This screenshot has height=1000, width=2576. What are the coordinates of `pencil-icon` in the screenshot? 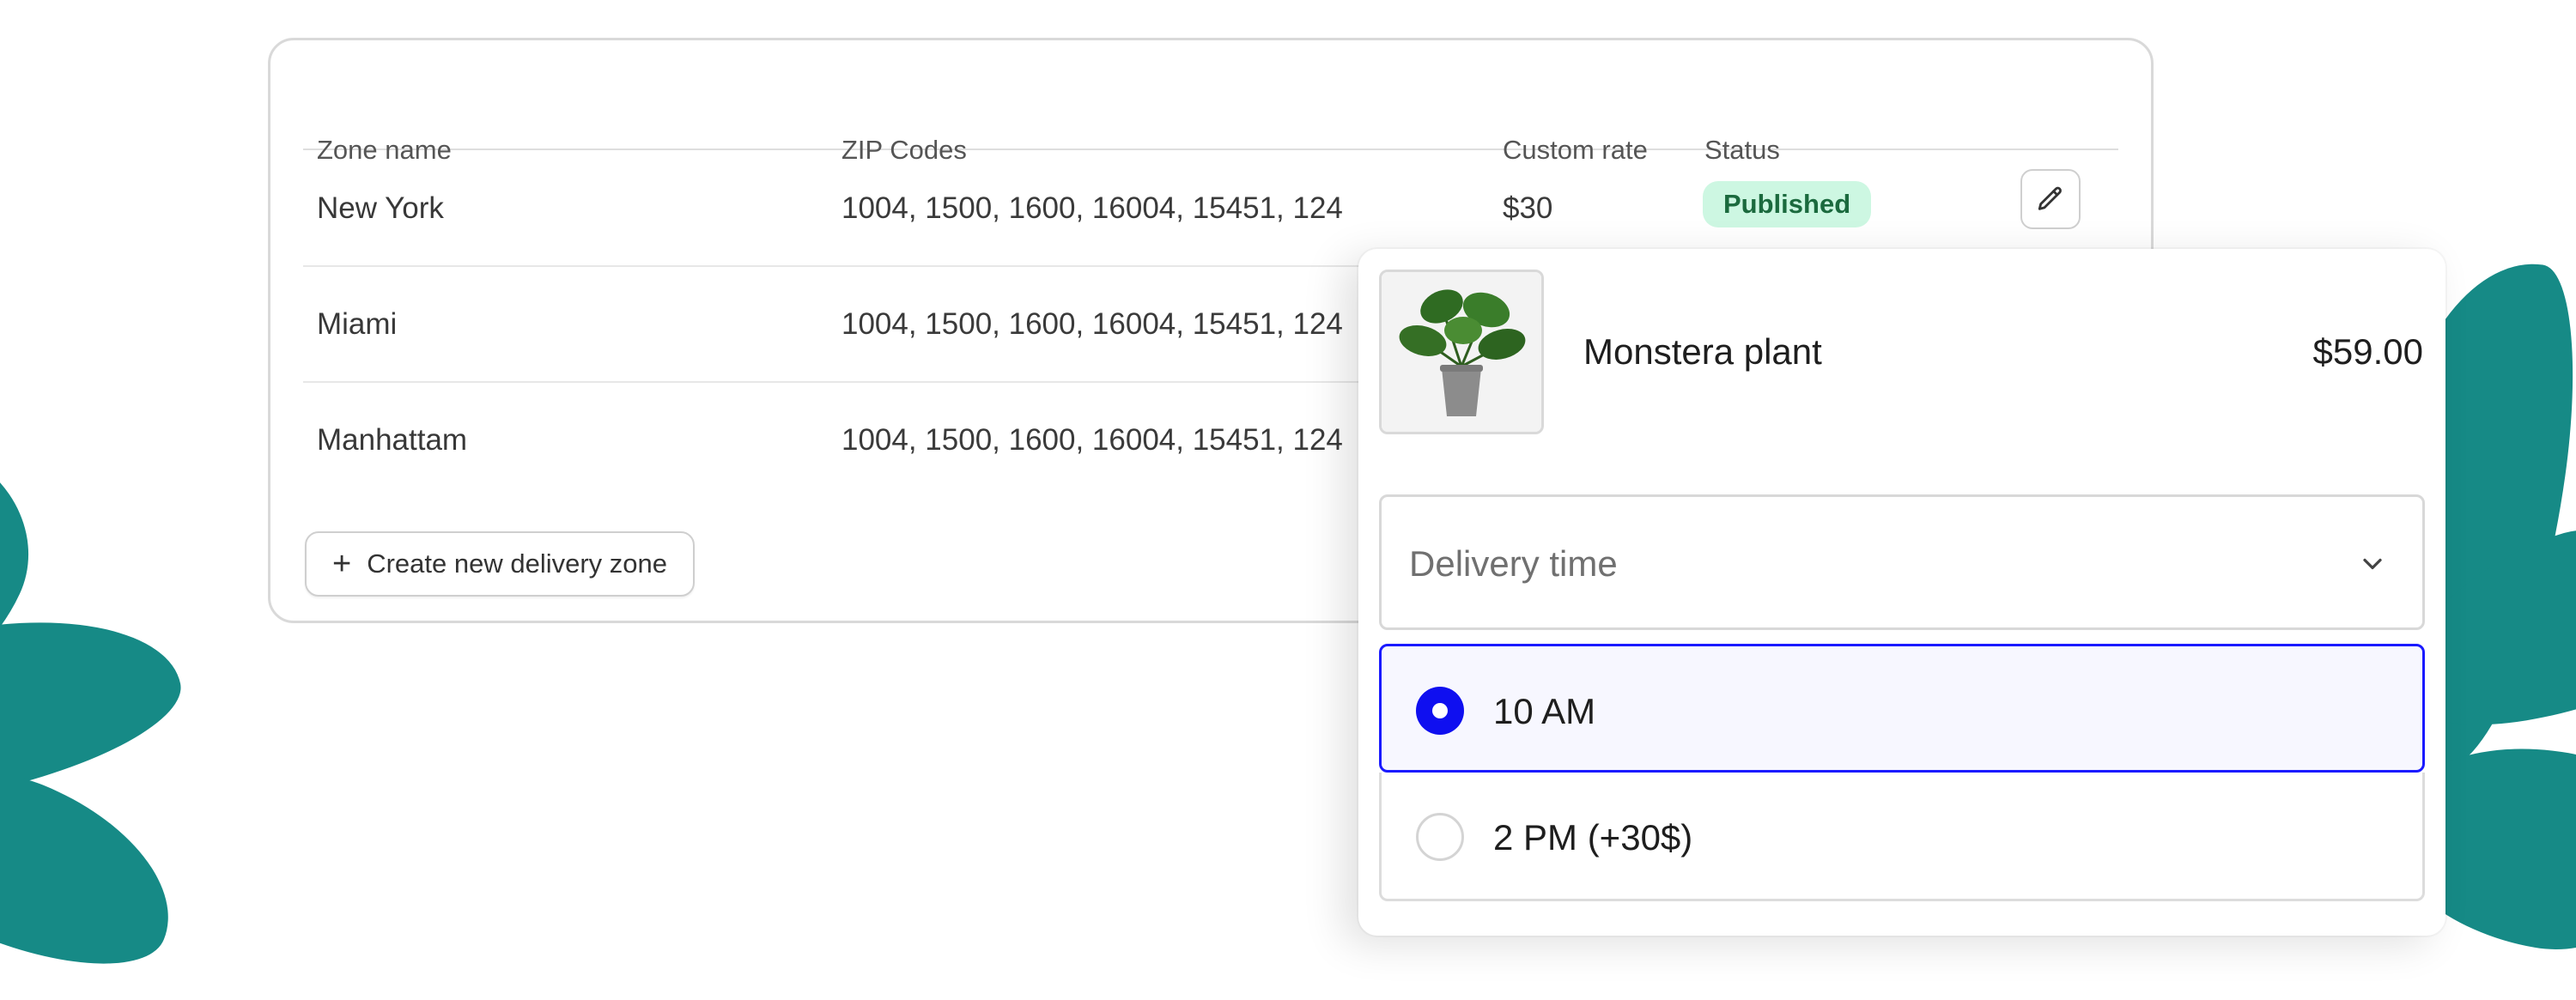 It's located at (2050, 198).